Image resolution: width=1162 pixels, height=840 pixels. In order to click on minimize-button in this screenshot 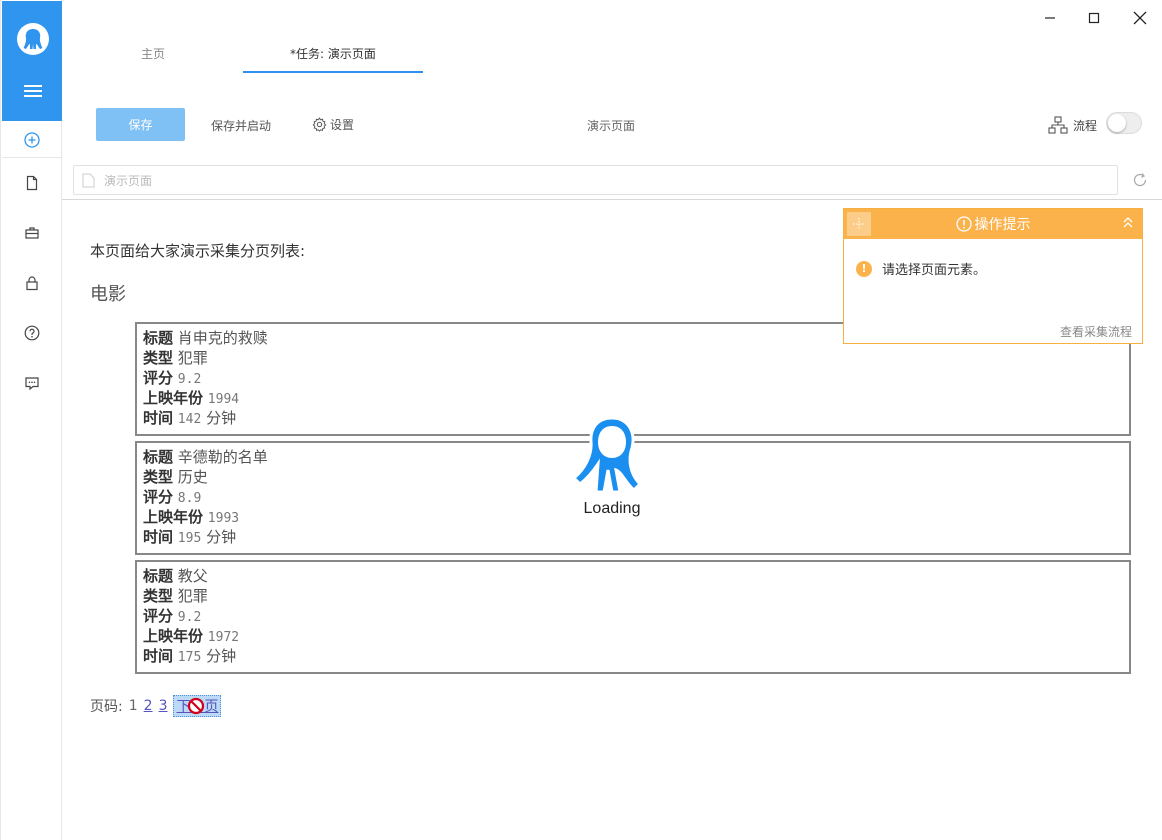, I will do `click(1050, 18)`.